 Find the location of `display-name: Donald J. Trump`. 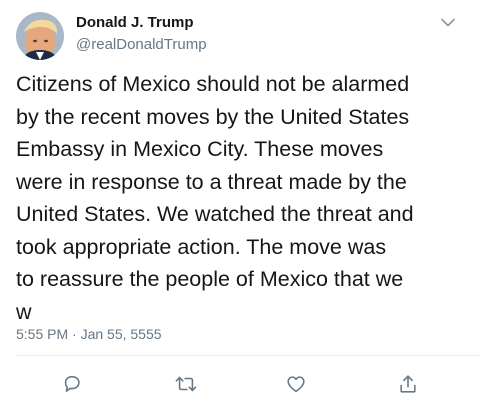

display-name: Donald J. Trump is located at coordinates (135, 22).